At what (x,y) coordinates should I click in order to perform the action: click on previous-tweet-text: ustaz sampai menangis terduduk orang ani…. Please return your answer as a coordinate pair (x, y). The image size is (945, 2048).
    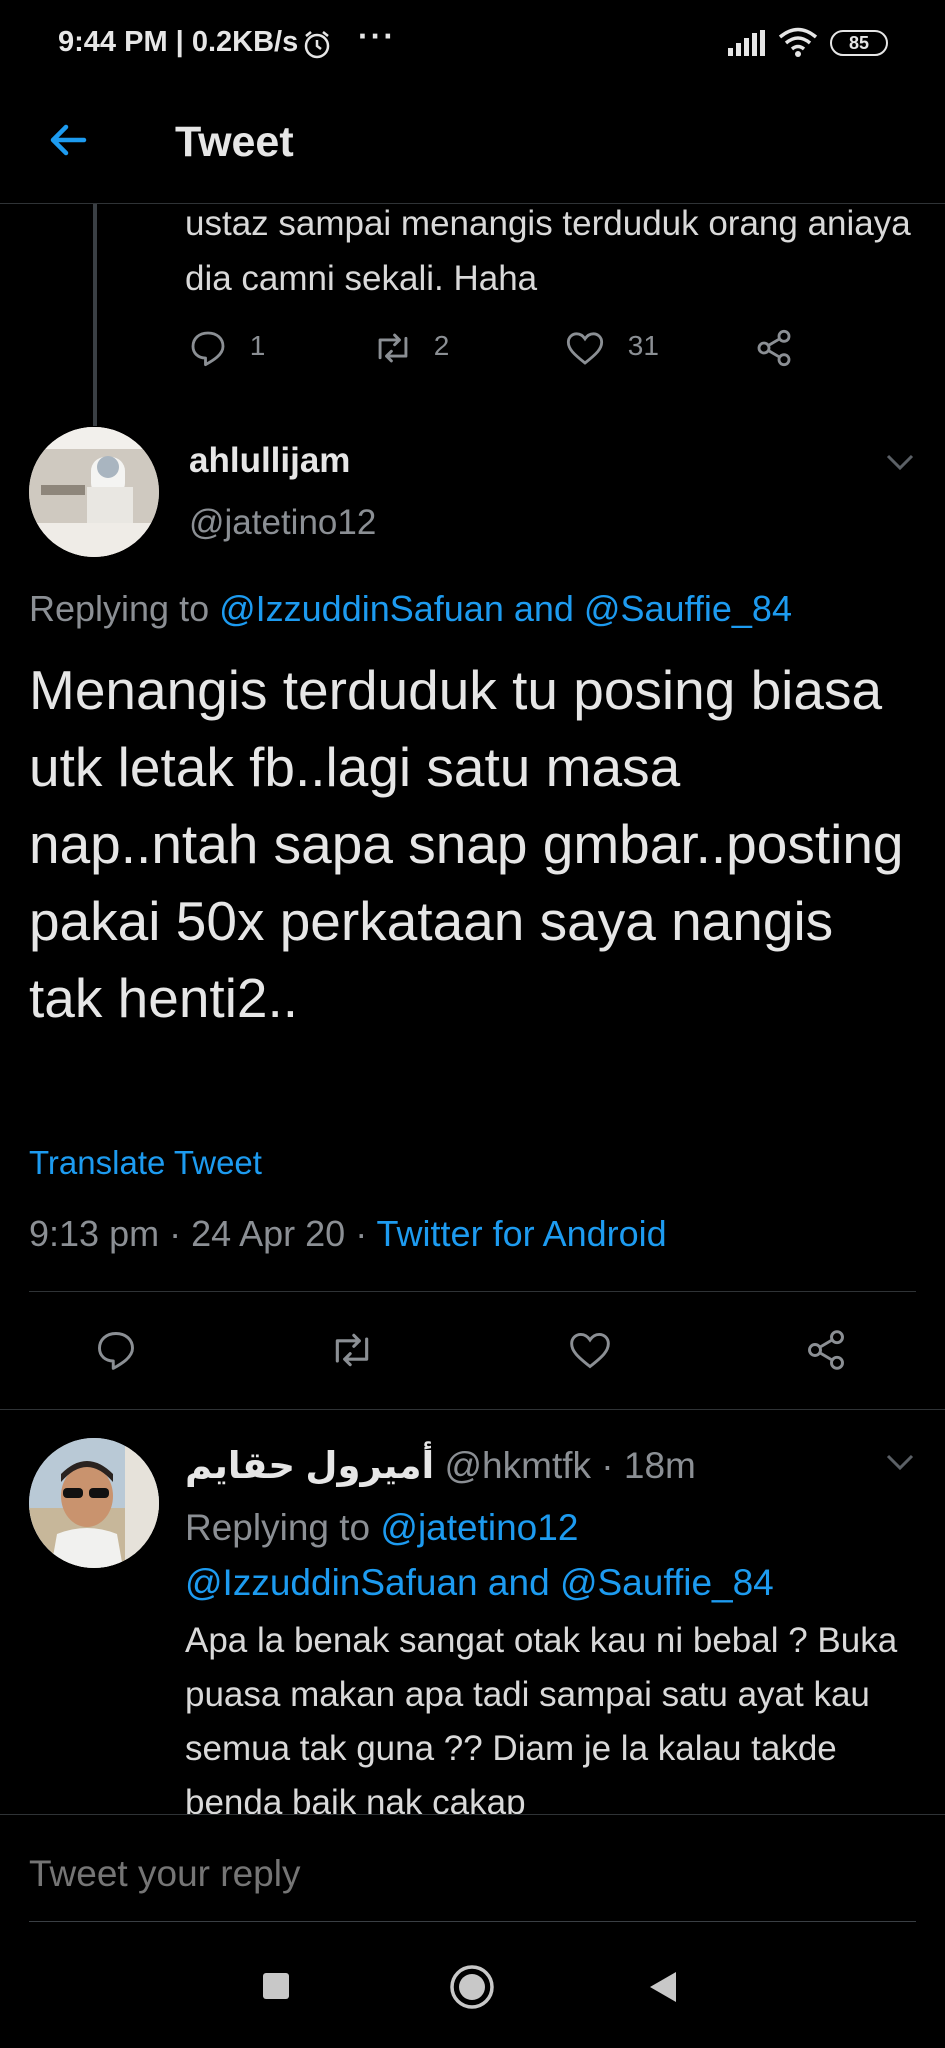
    Looking at the image, I should click on (548, 251).